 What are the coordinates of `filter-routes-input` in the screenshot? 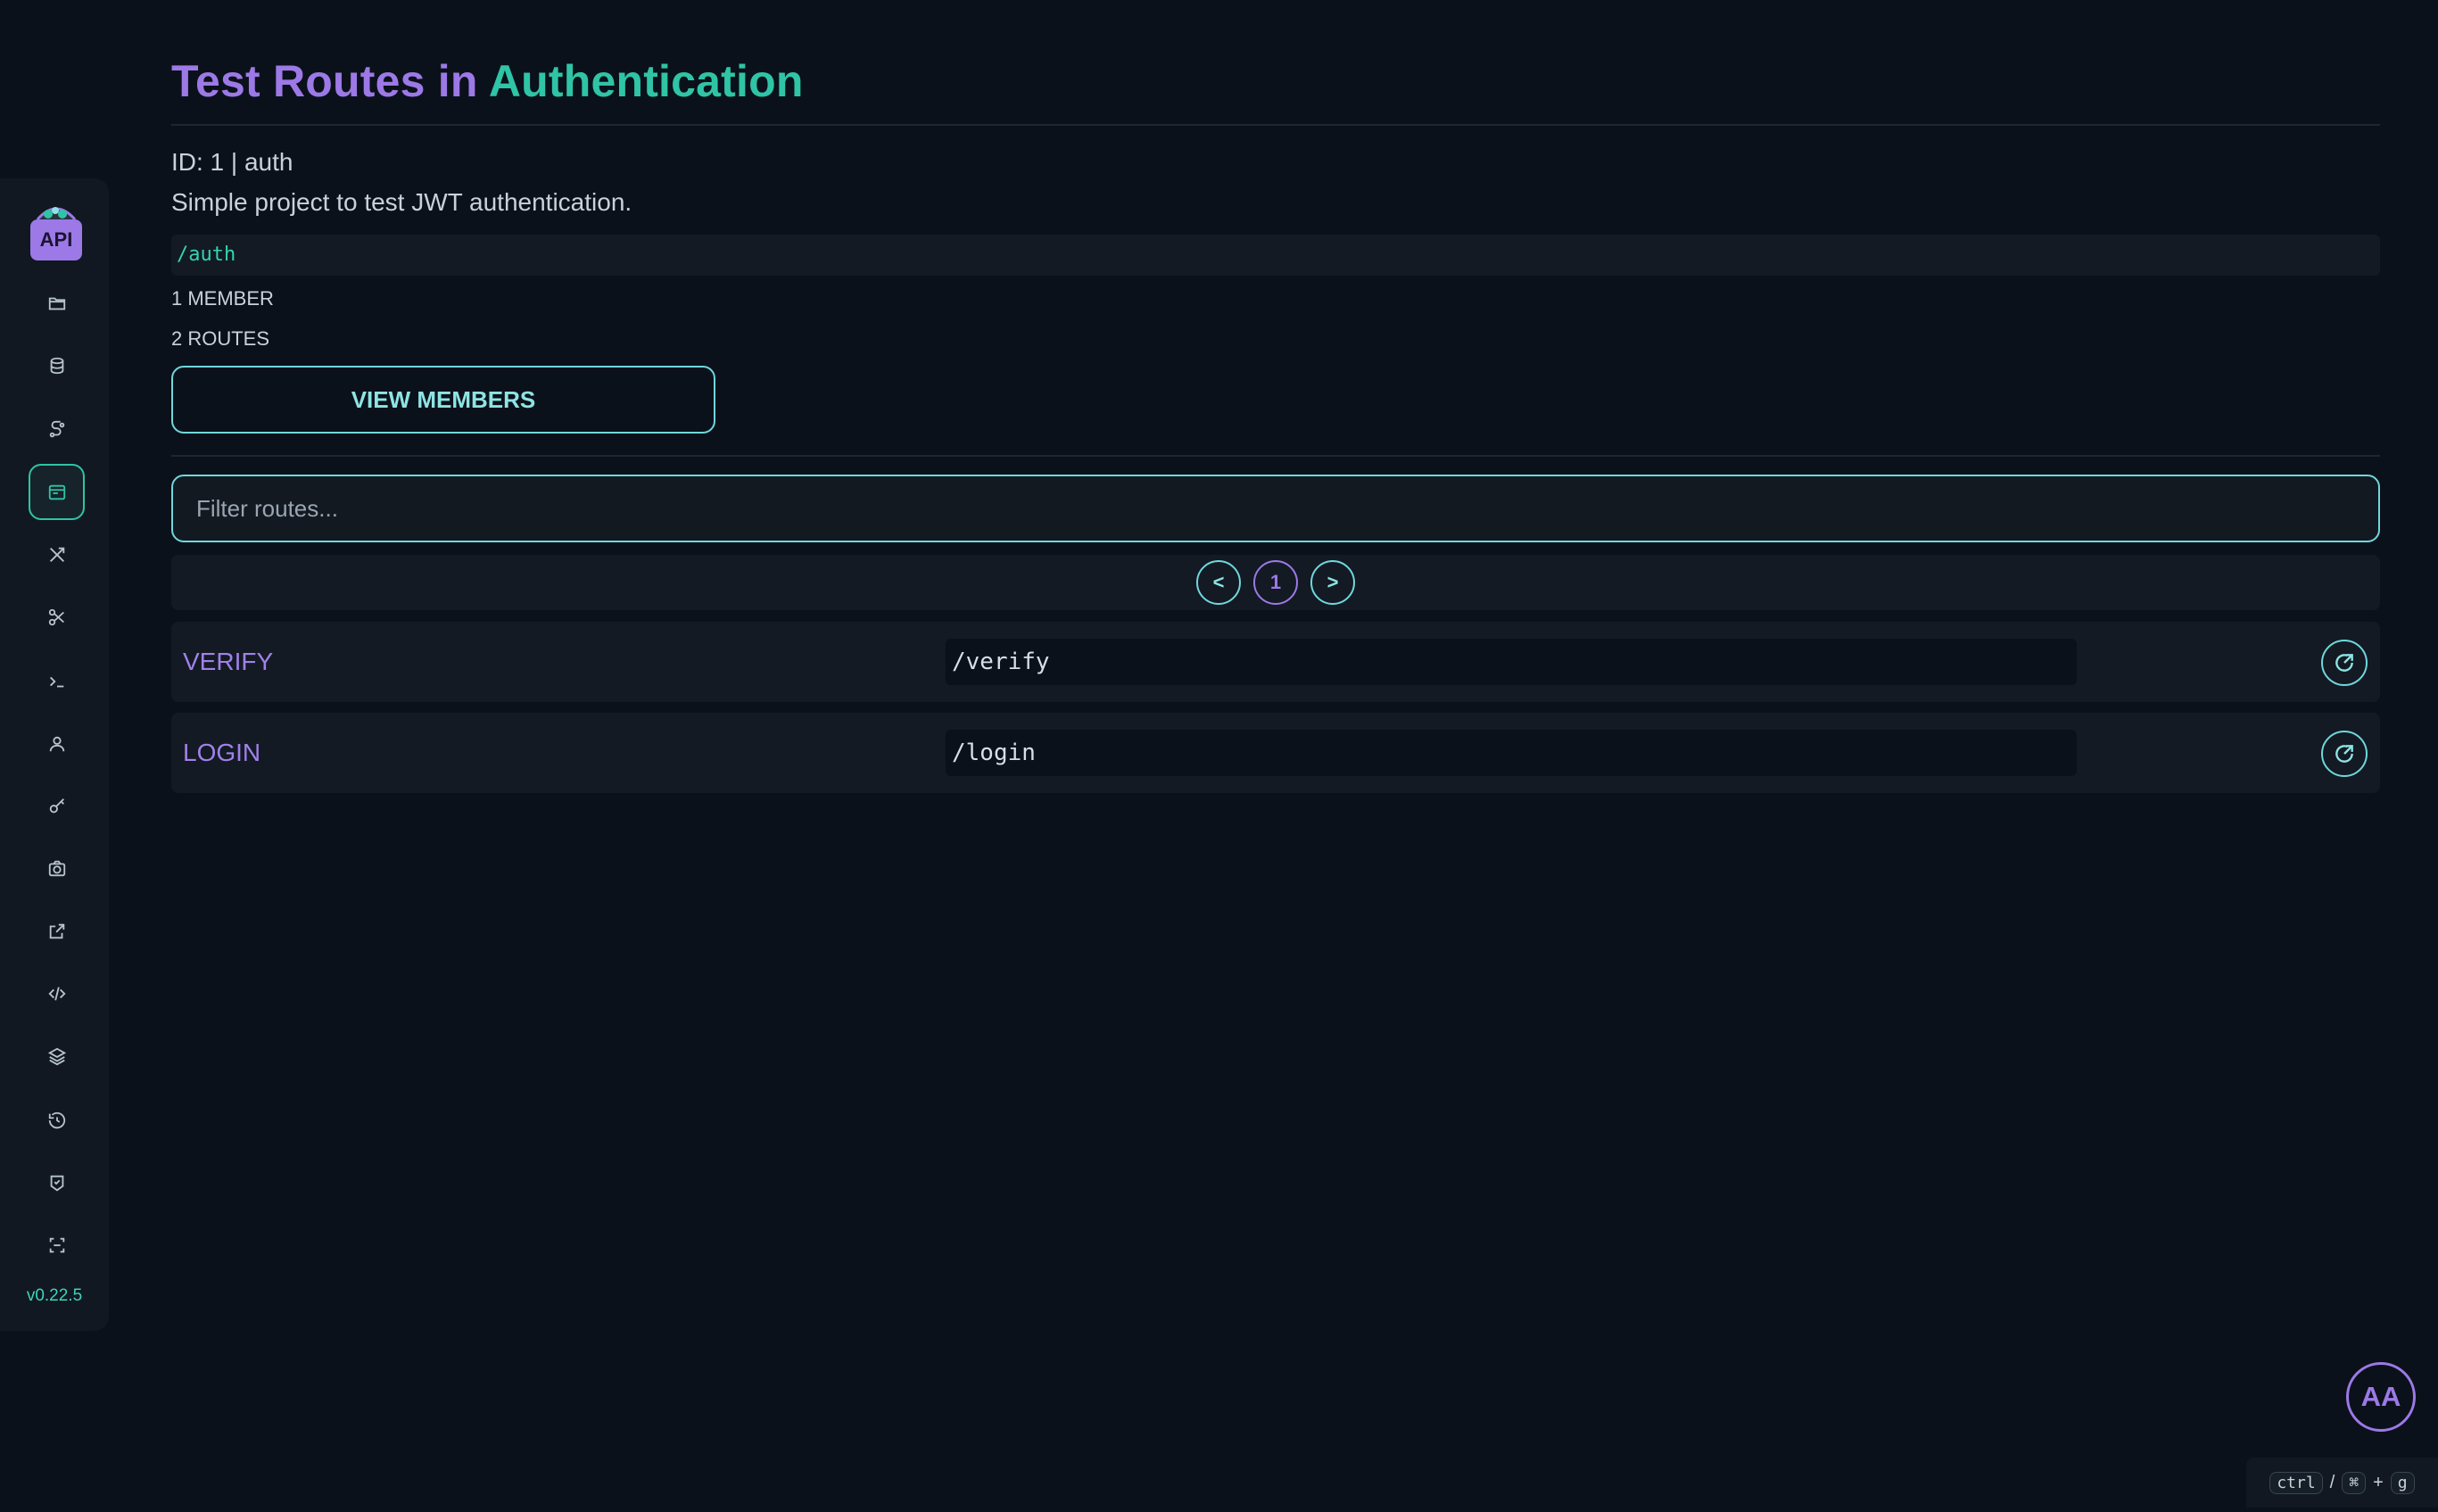 It's located at (1275, 508).